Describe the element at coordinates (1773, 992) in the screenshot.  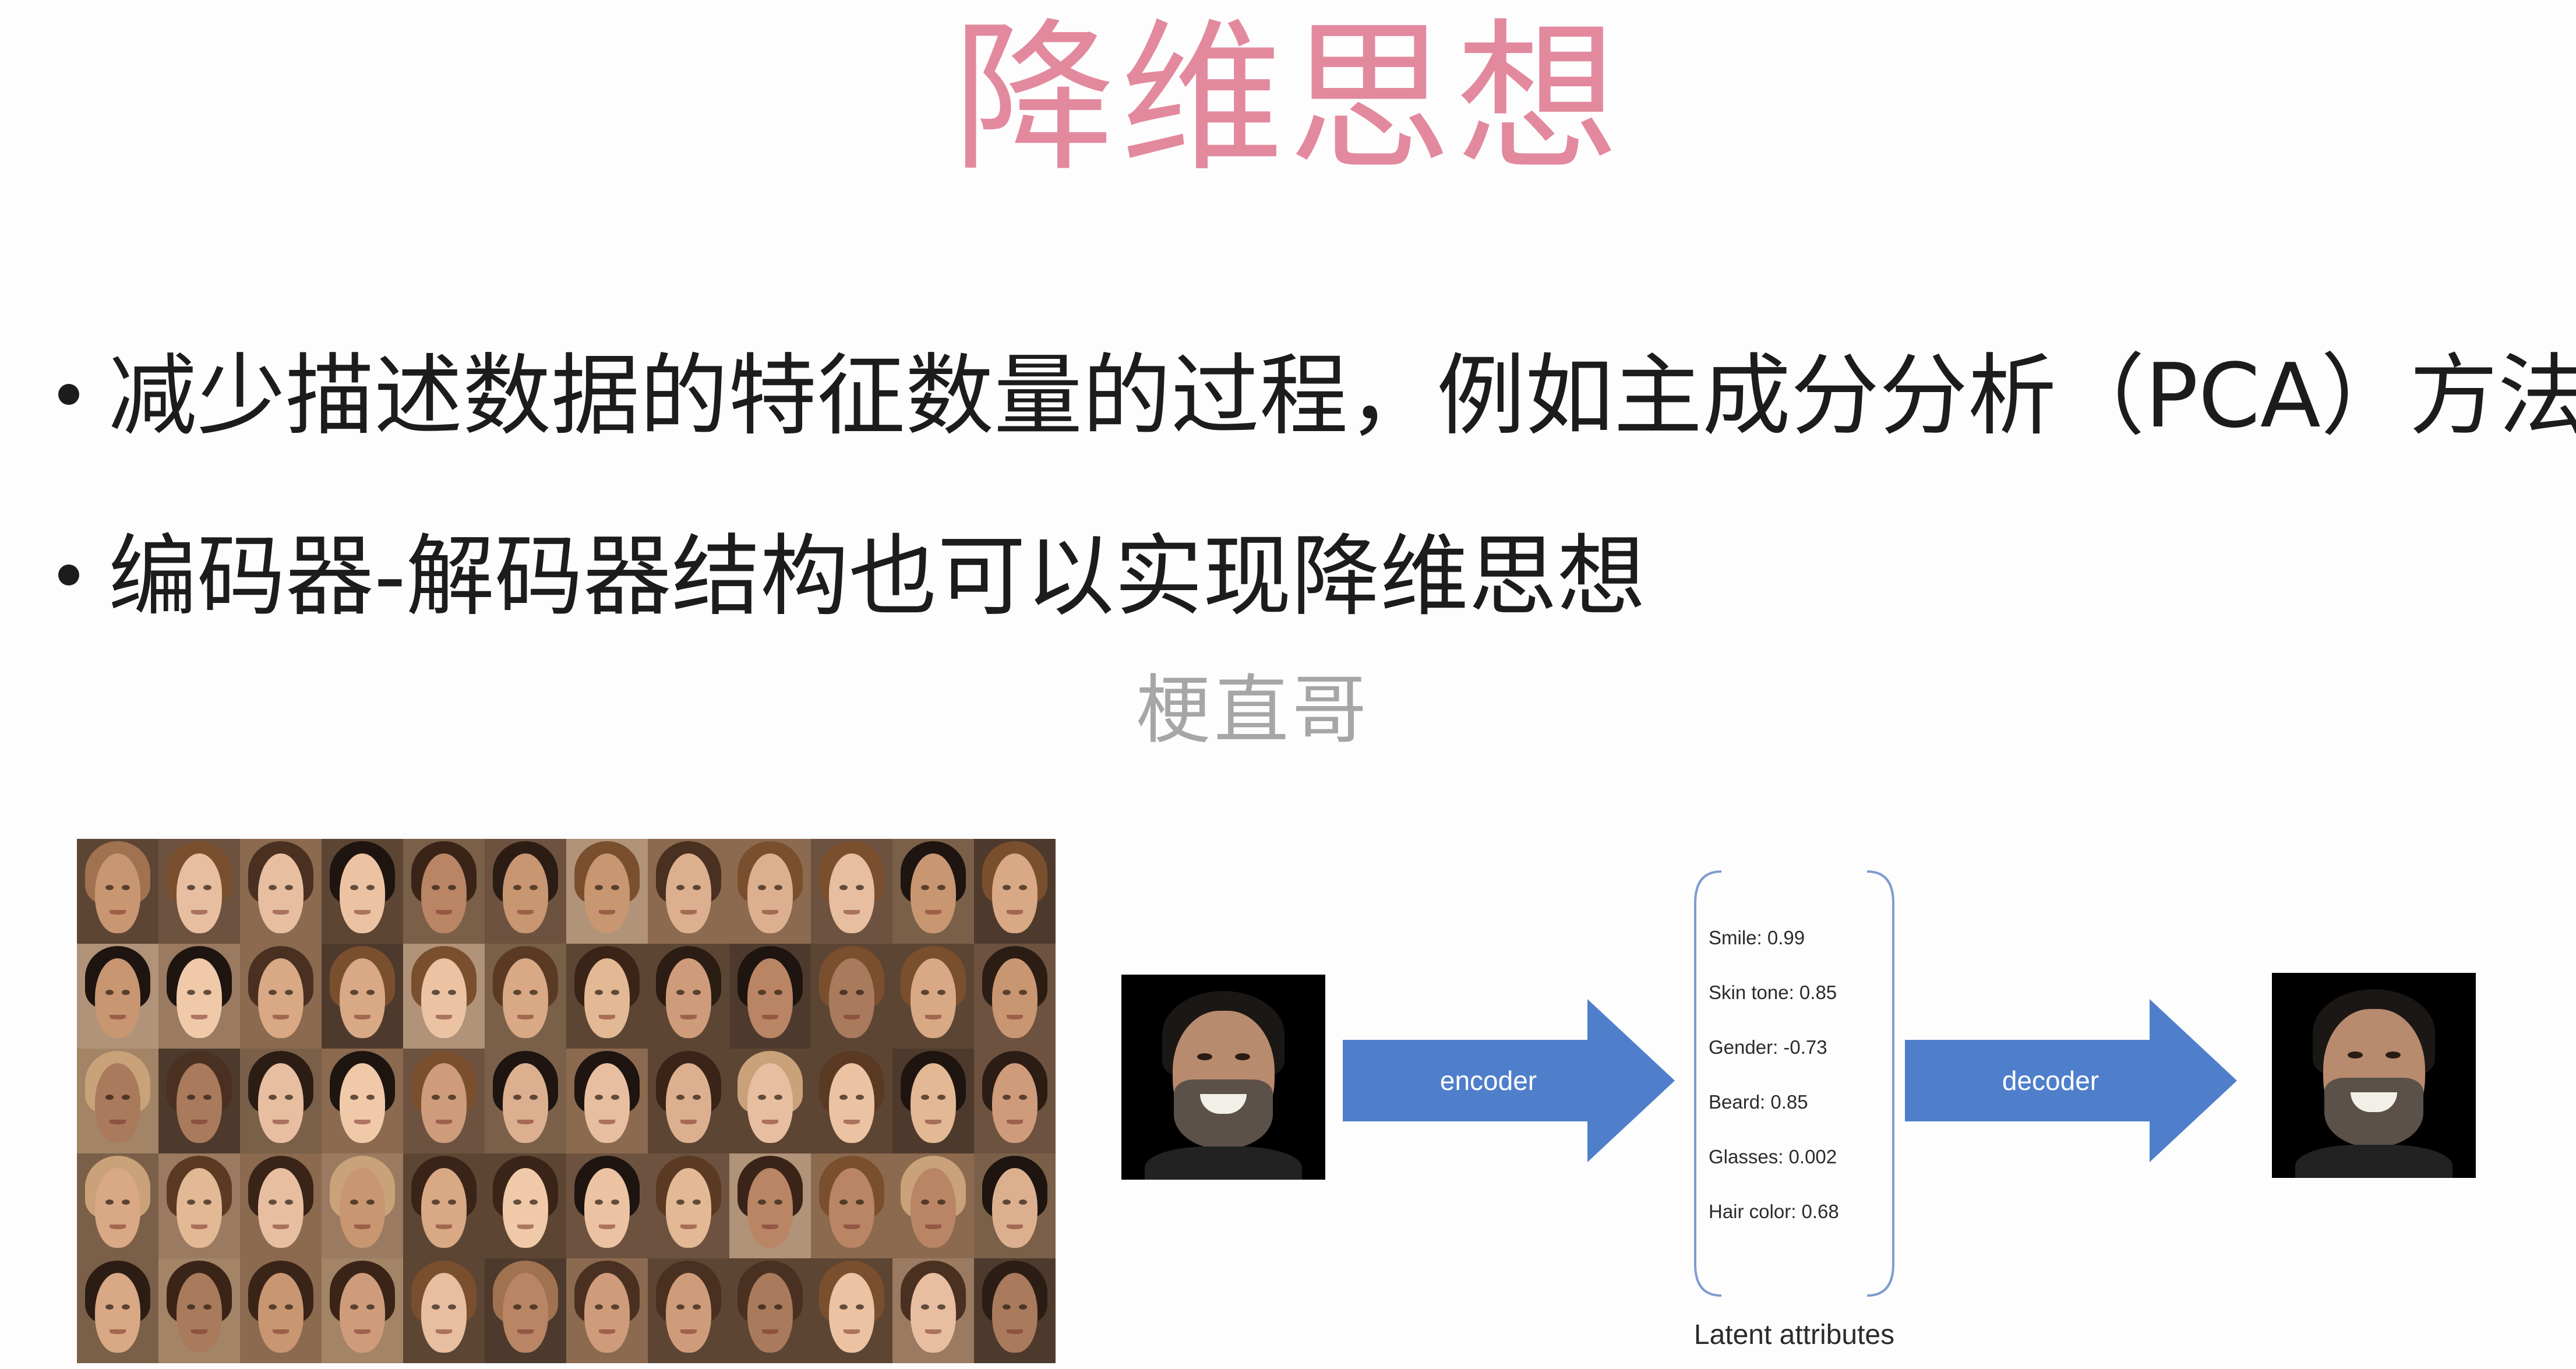
I see `latent-attribute: Skin tone: 0.85` at that location.